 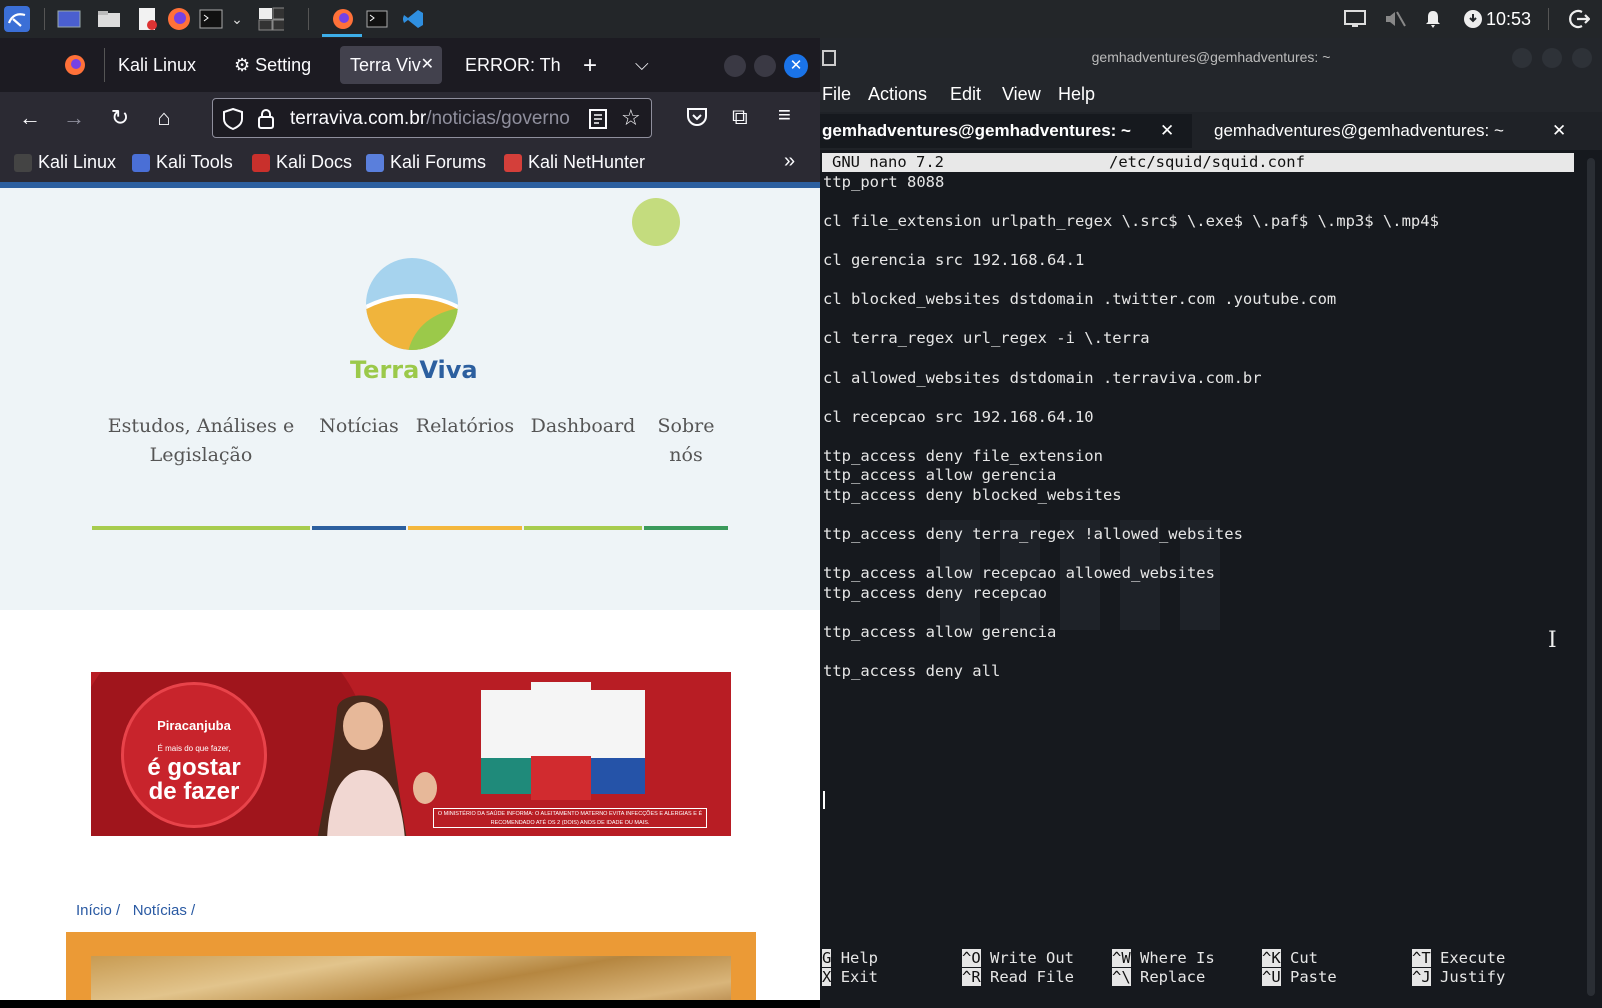 I want to click on bookmark-kali-forums: Kali Forums, so click(x=426, y=162).